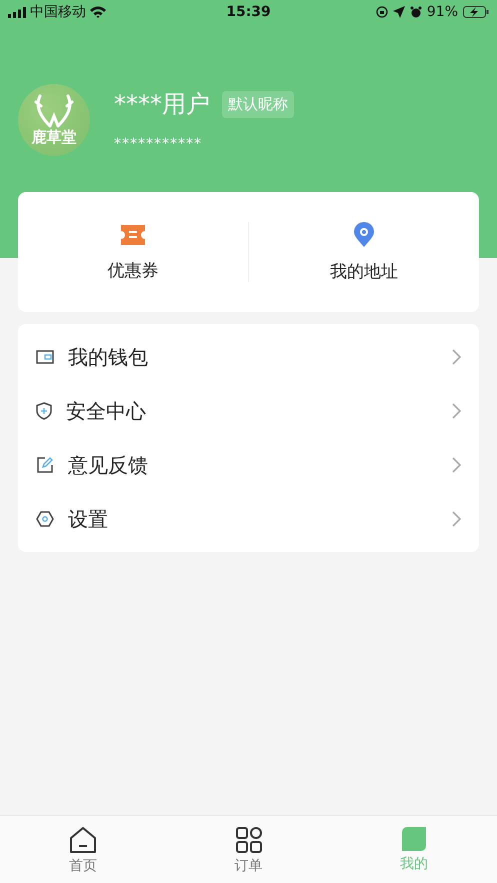  I want to click on user-name: ****用户, so click(162, 104).